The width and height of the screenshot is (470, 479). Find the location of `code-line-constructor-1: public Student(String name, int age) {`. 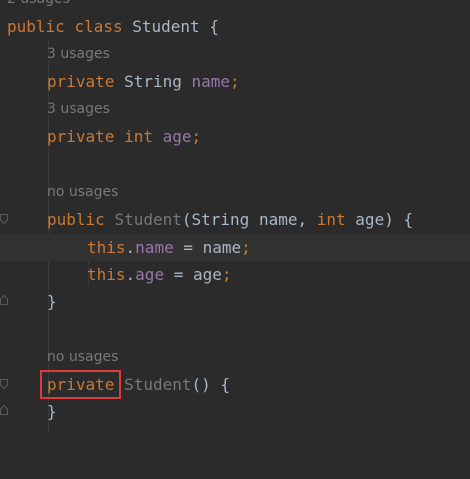

code-line-constructor-1: public Student(String name, int age) { is located at coordinates (235, 219).